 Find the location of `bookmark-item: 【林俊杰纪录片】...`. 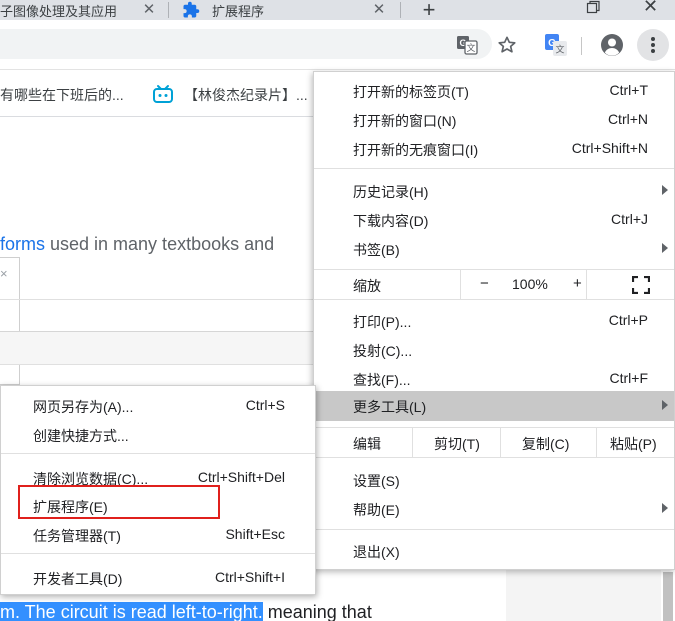

bookmark-item: 【林俊杰纪录片】... is located at coordinates (246, 95).